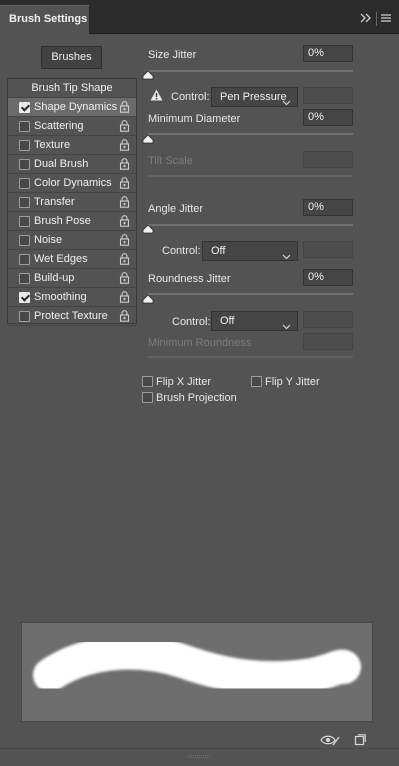  I want to click on texture-label: Texture, so click(52, 145).